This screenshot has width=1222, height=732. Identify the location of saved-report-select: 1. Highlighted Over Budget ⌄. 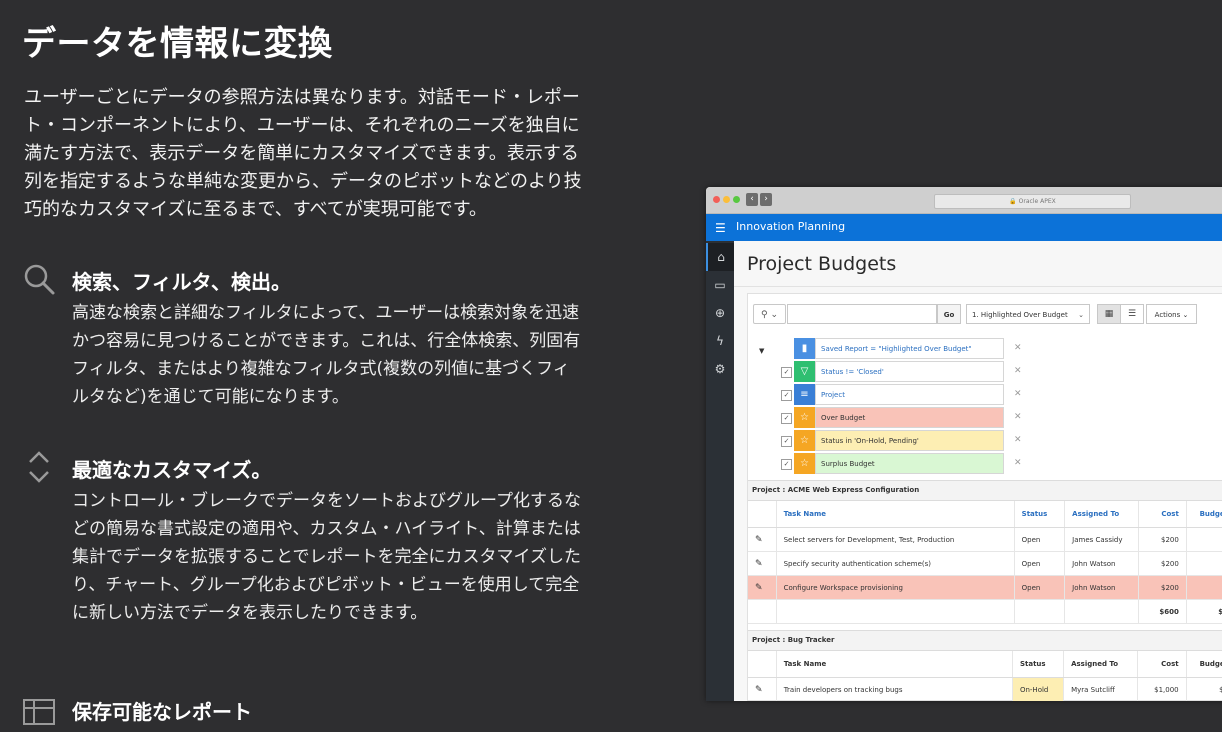
(1028, 314).